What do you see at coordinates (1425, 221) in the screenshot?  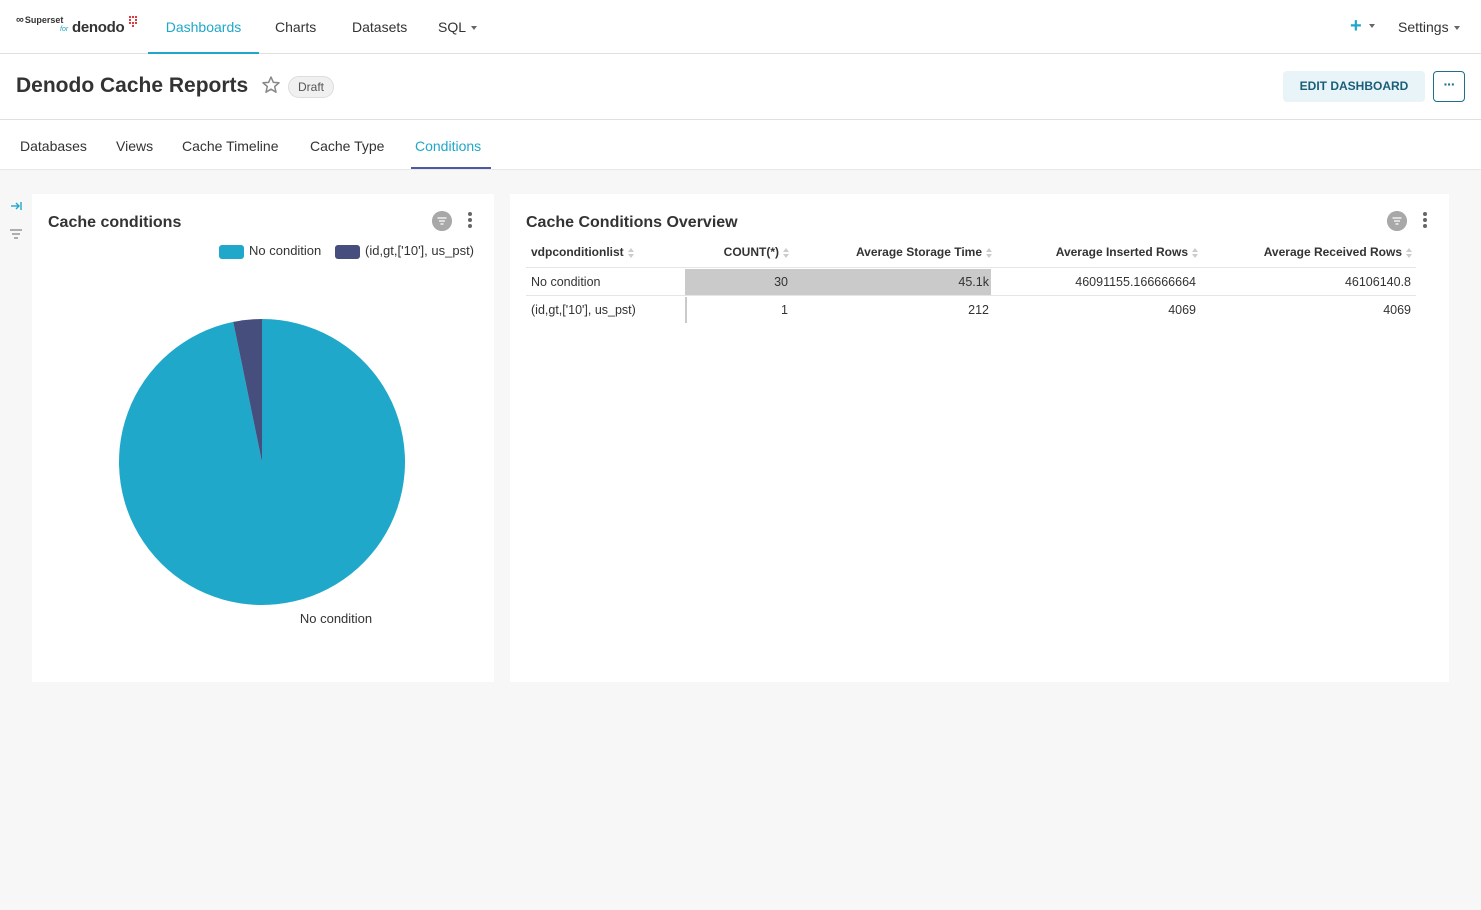 I see `table-menu-icon` at bounding box center [1425, 221].